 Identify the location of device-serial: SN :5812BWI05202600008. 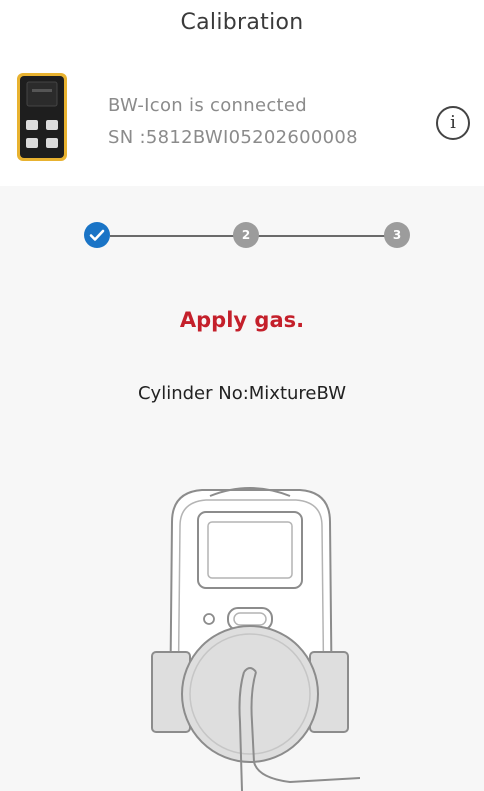
(233, 137).